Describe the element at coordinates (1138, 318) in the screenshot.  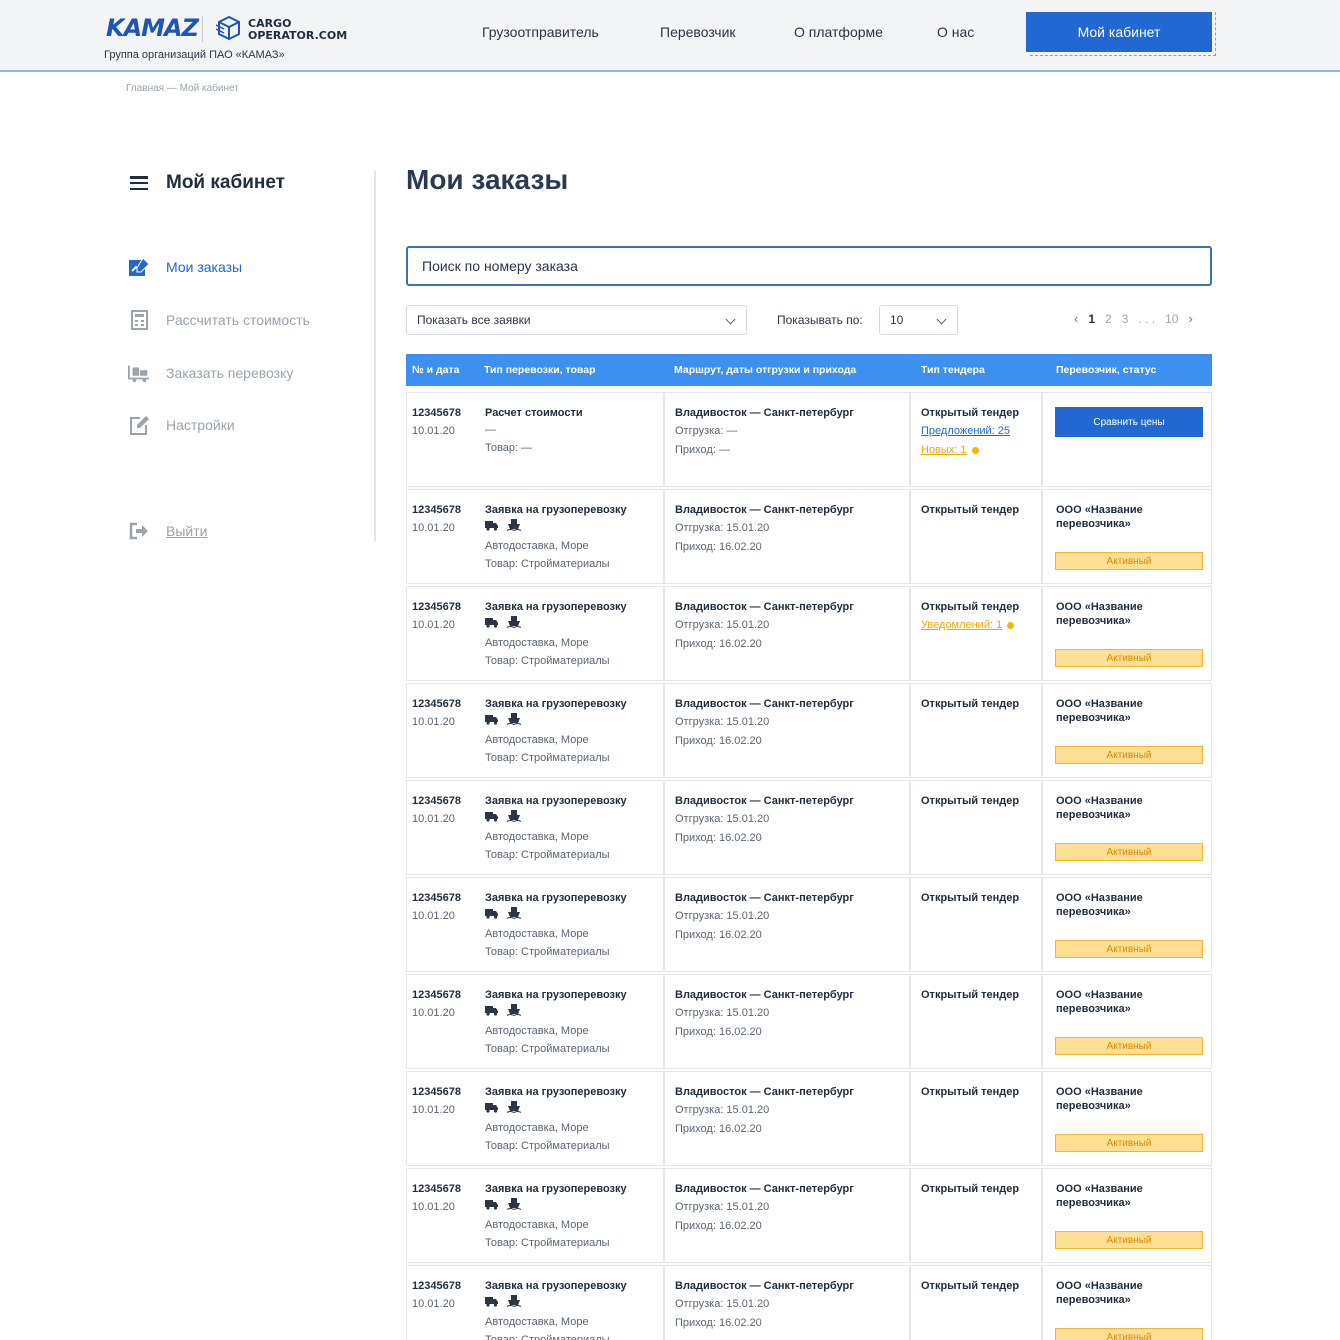
I see `pagination: ‹ 1 2 3 . . . 10 ›` at that location.